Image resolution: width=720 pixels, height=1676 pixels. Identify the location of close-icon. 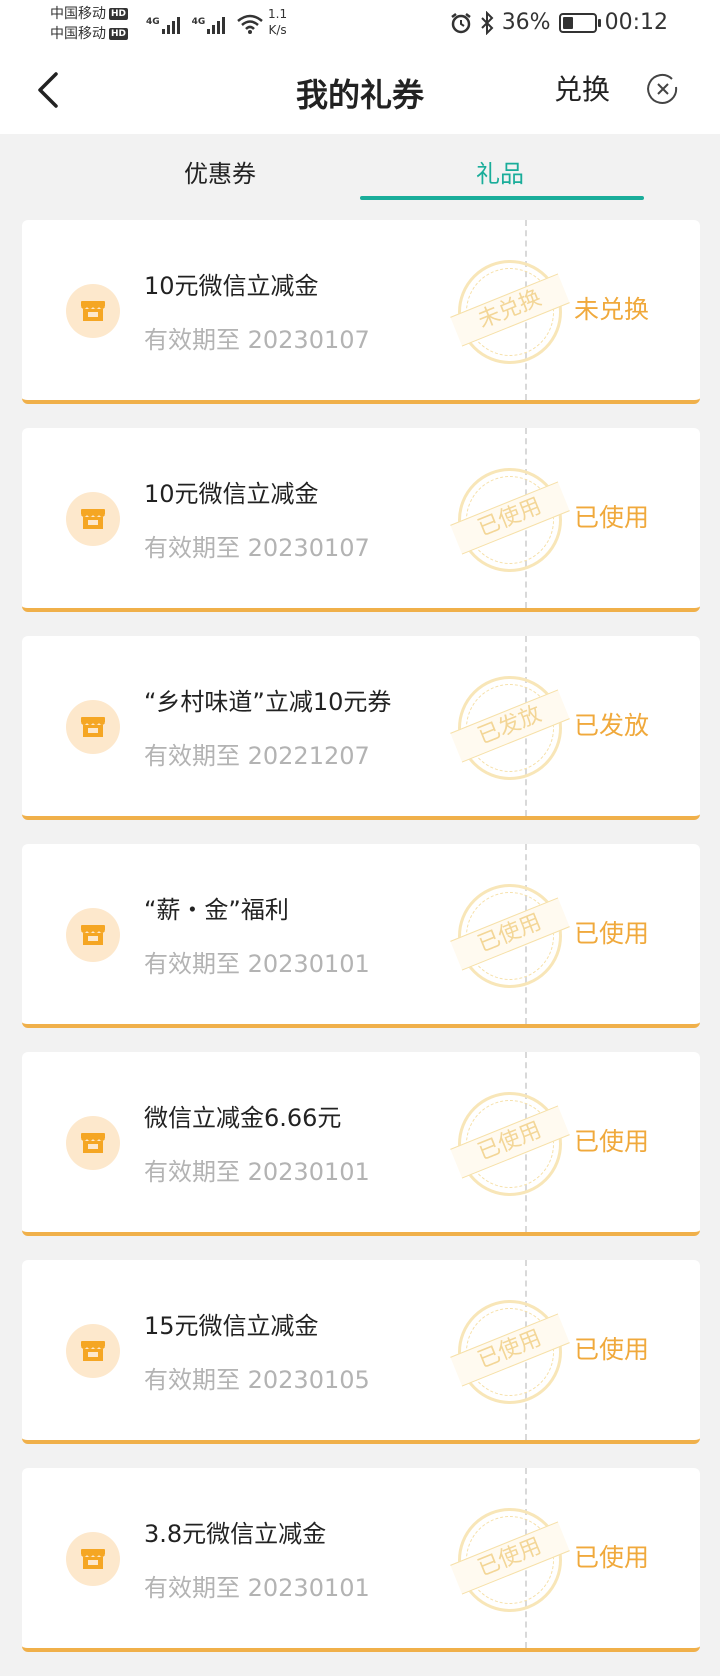
(663, 89).